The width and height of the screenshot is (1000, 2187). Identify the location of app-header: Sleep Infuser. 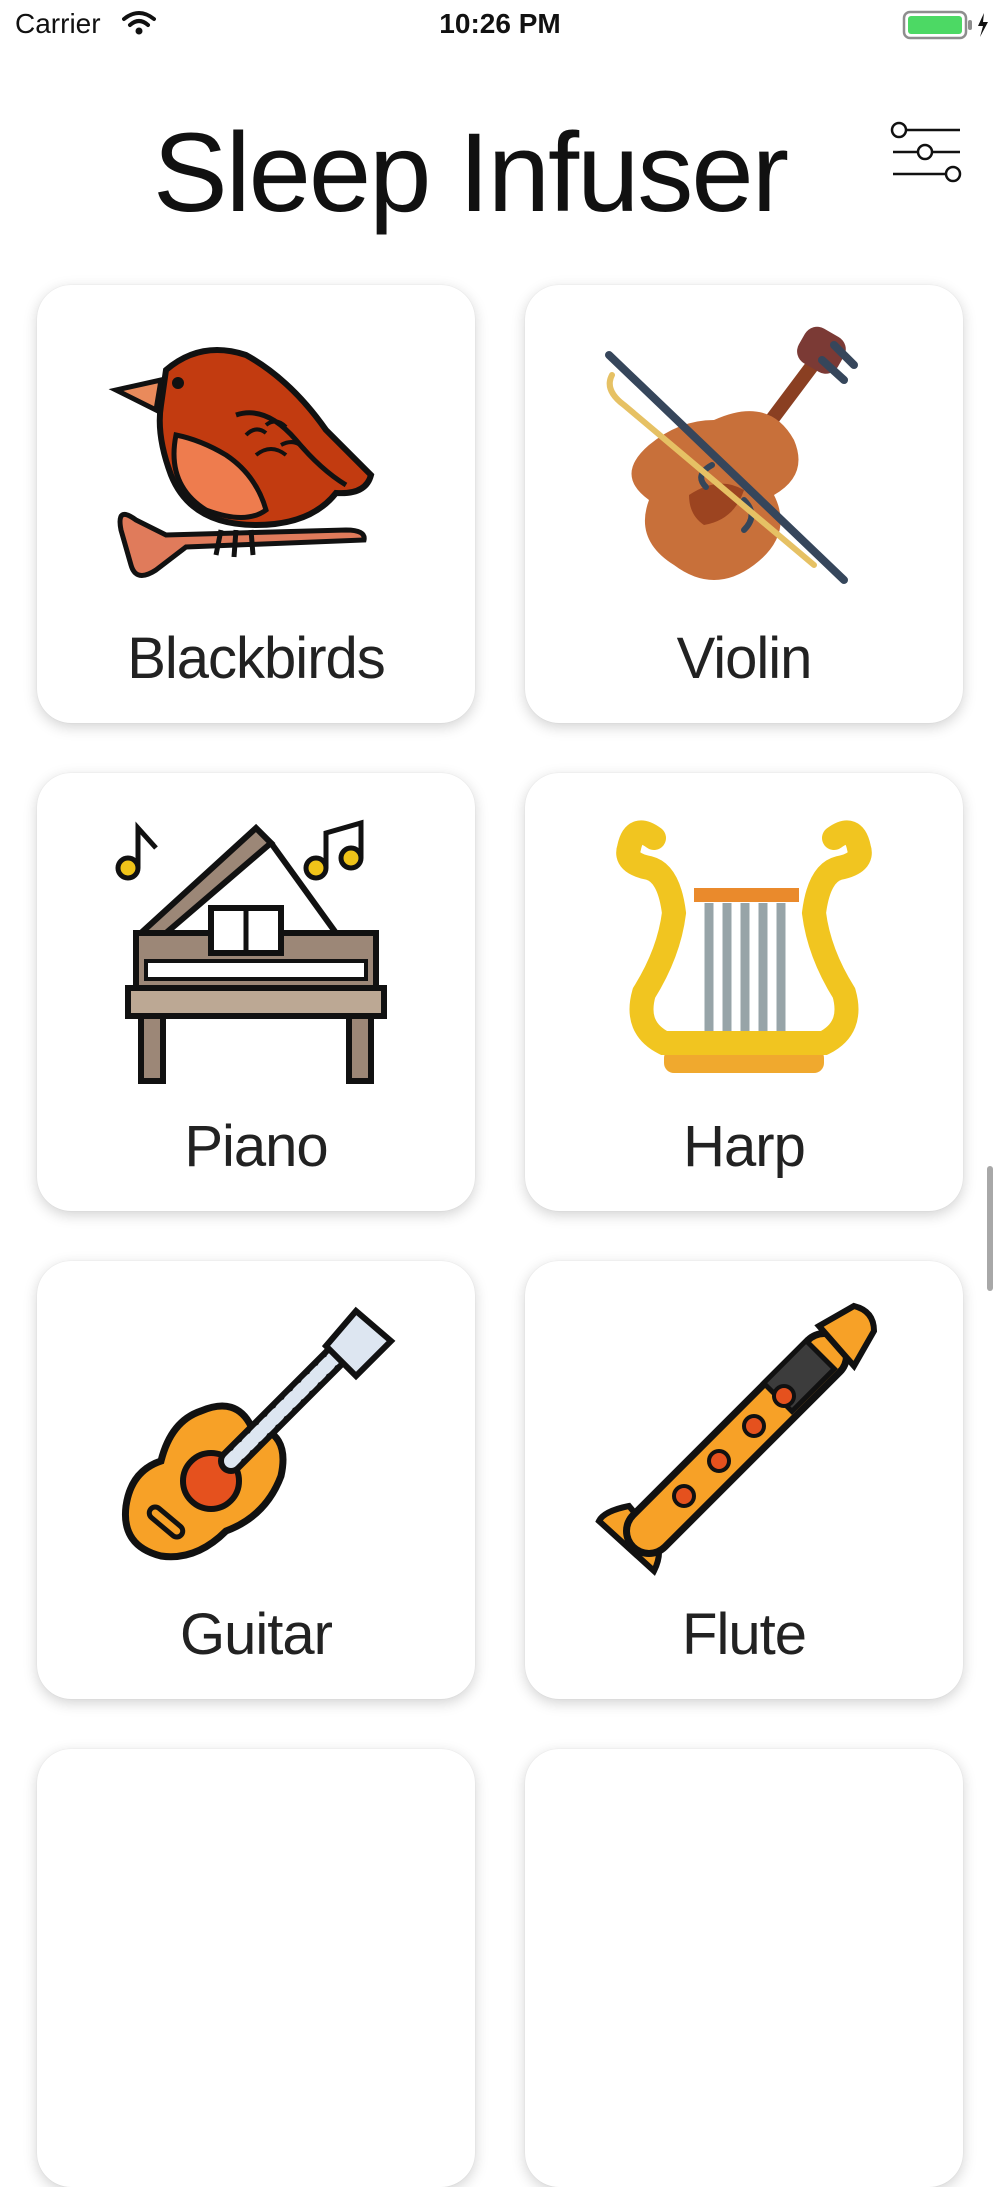
(500, 165).